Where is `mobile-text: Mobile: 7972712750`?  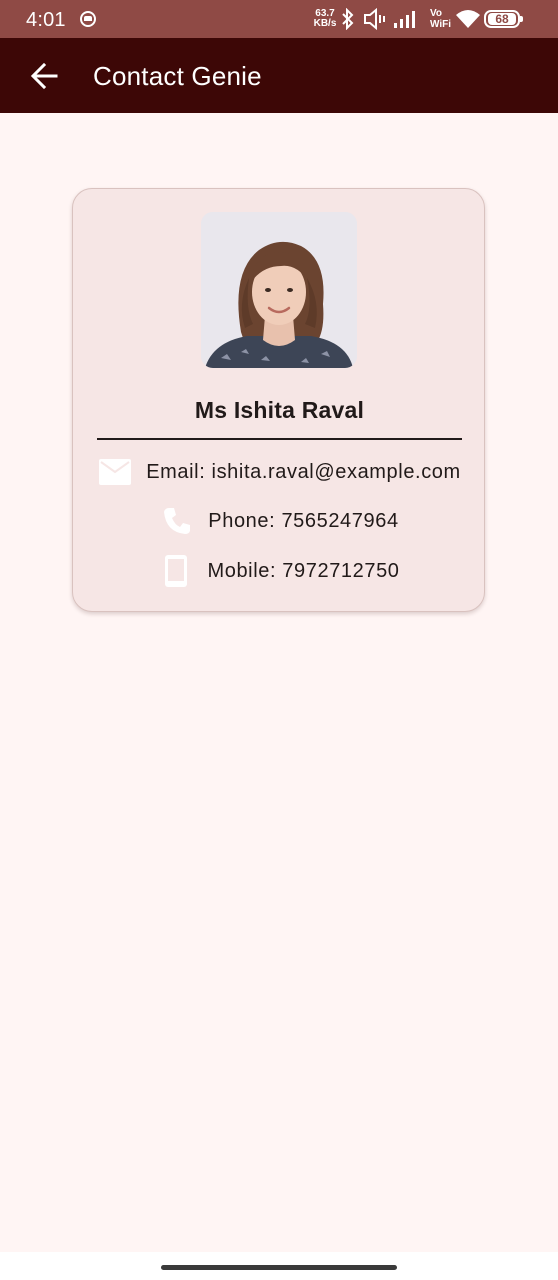 mobile-text: Mobile: 7972712750 is located at coordinates (303, 570).